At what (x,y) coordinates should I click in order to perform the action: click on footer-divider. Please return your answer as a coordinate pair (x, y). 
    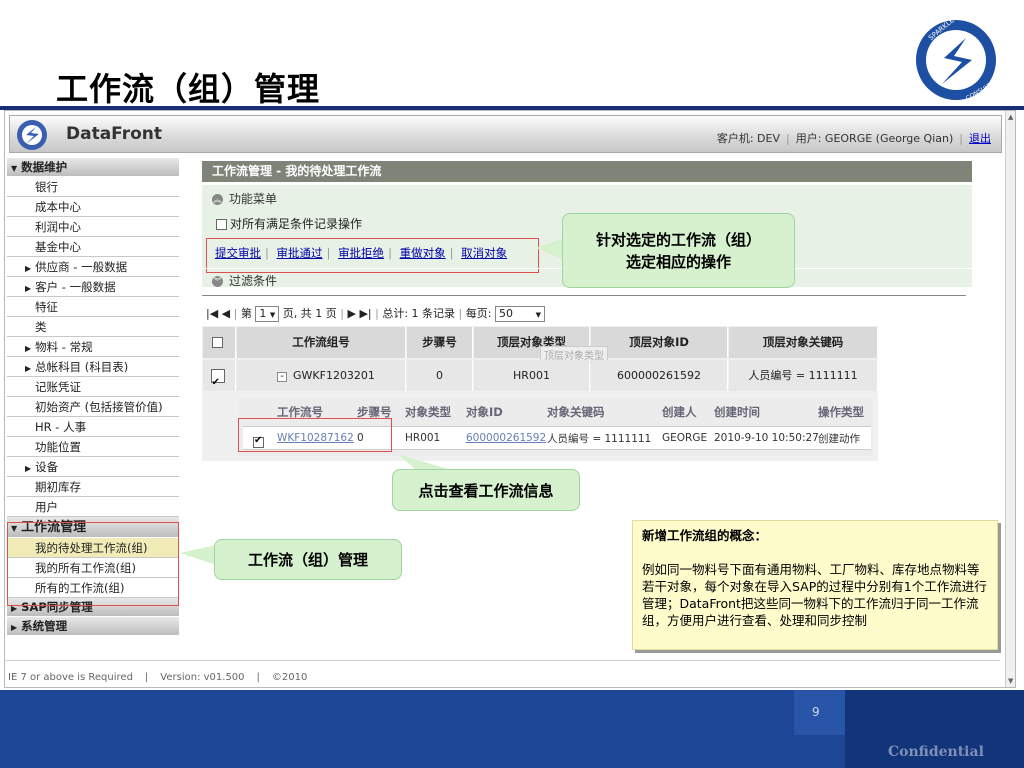
    Looking at the image, I should click on (502, 660).